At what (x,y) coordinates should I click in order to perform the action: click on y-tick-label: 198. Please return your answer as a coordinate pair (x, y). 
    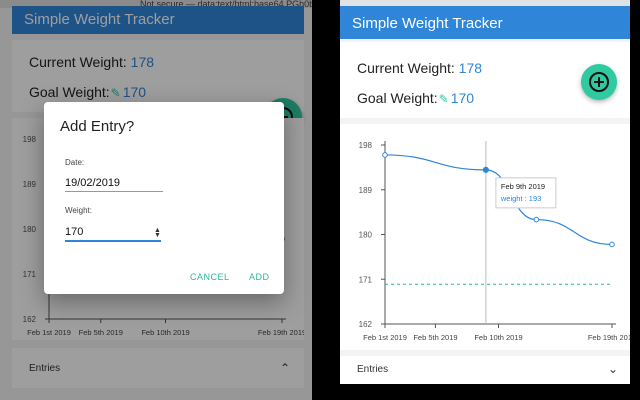
    Looking at the image, I should click on (366, 145).